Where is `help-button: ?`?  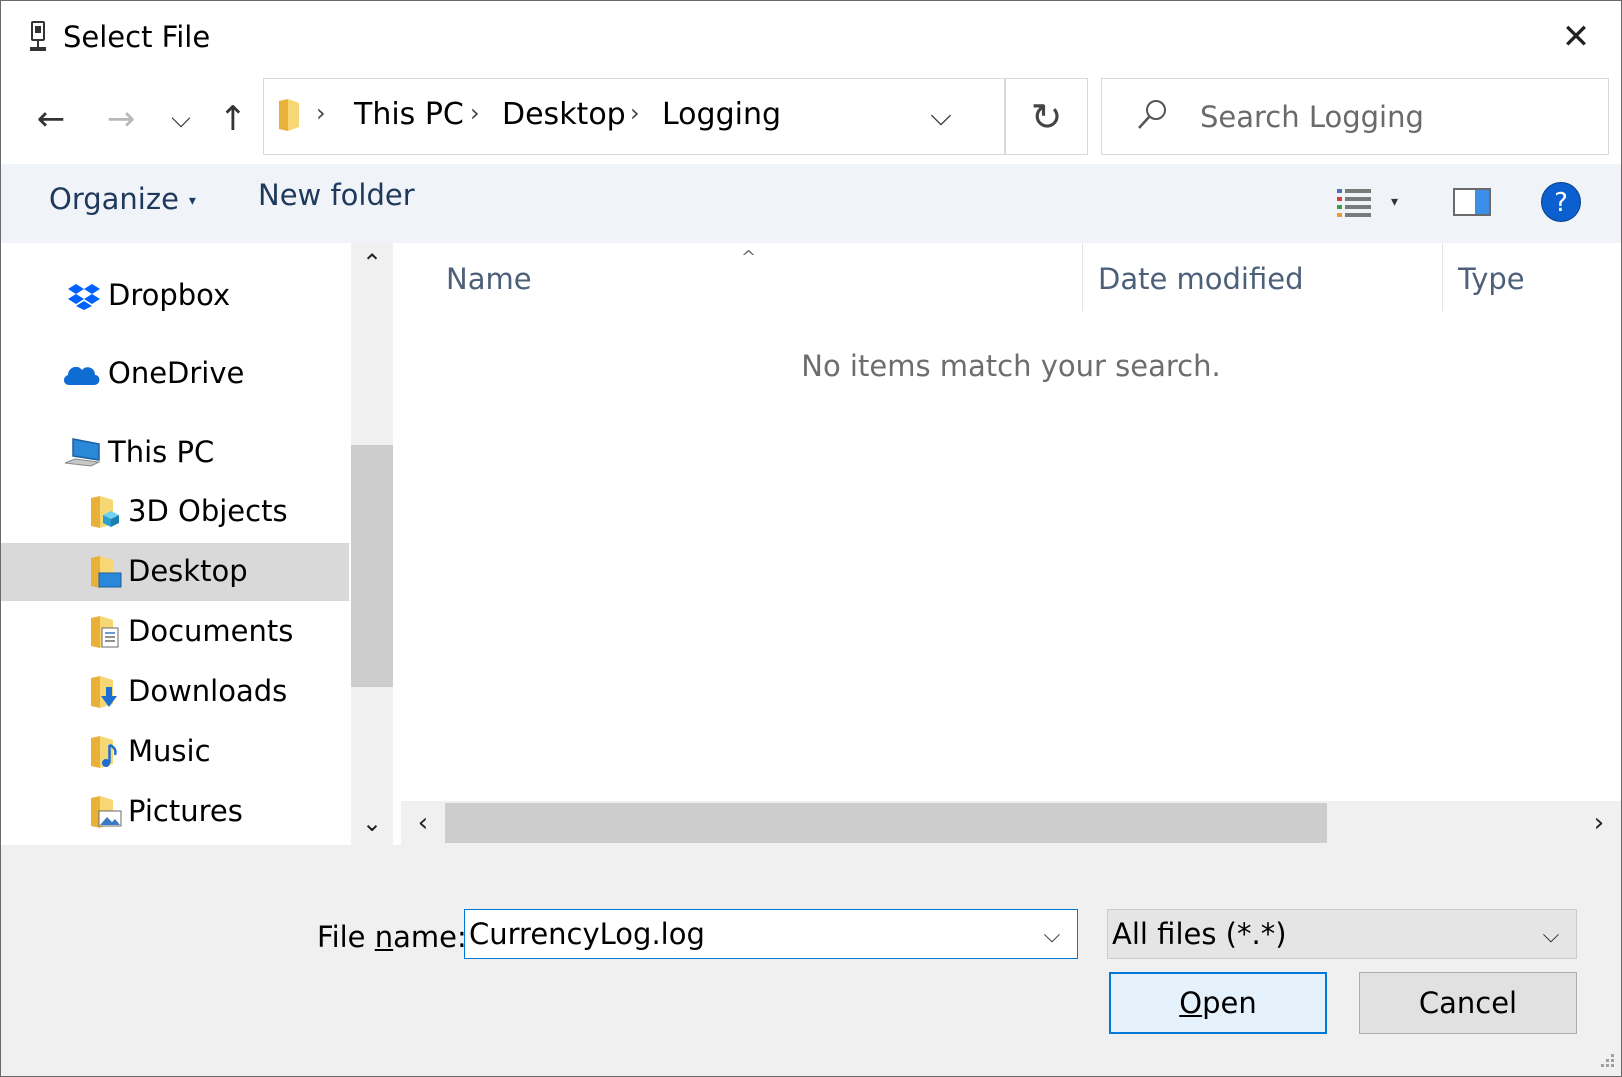
help-button: ? is located at coordinates (1561, 202).